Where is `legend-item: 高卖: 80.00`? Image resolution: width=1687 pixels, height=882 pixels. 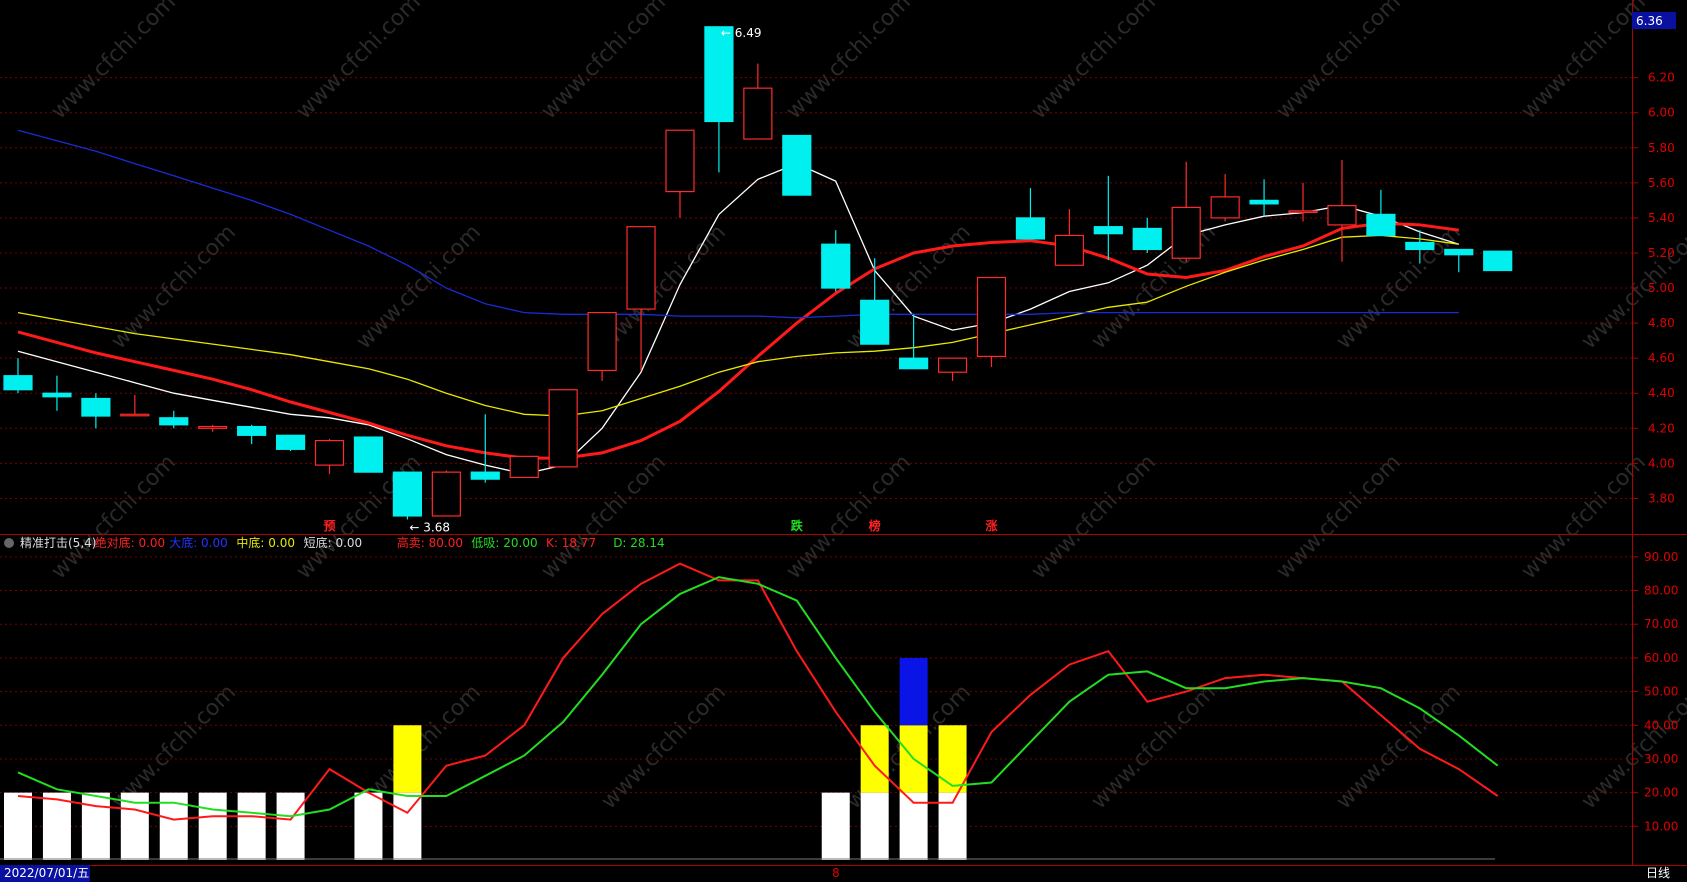 legend-item: 高卖: 80.00 is located at coordinates (430, 542).